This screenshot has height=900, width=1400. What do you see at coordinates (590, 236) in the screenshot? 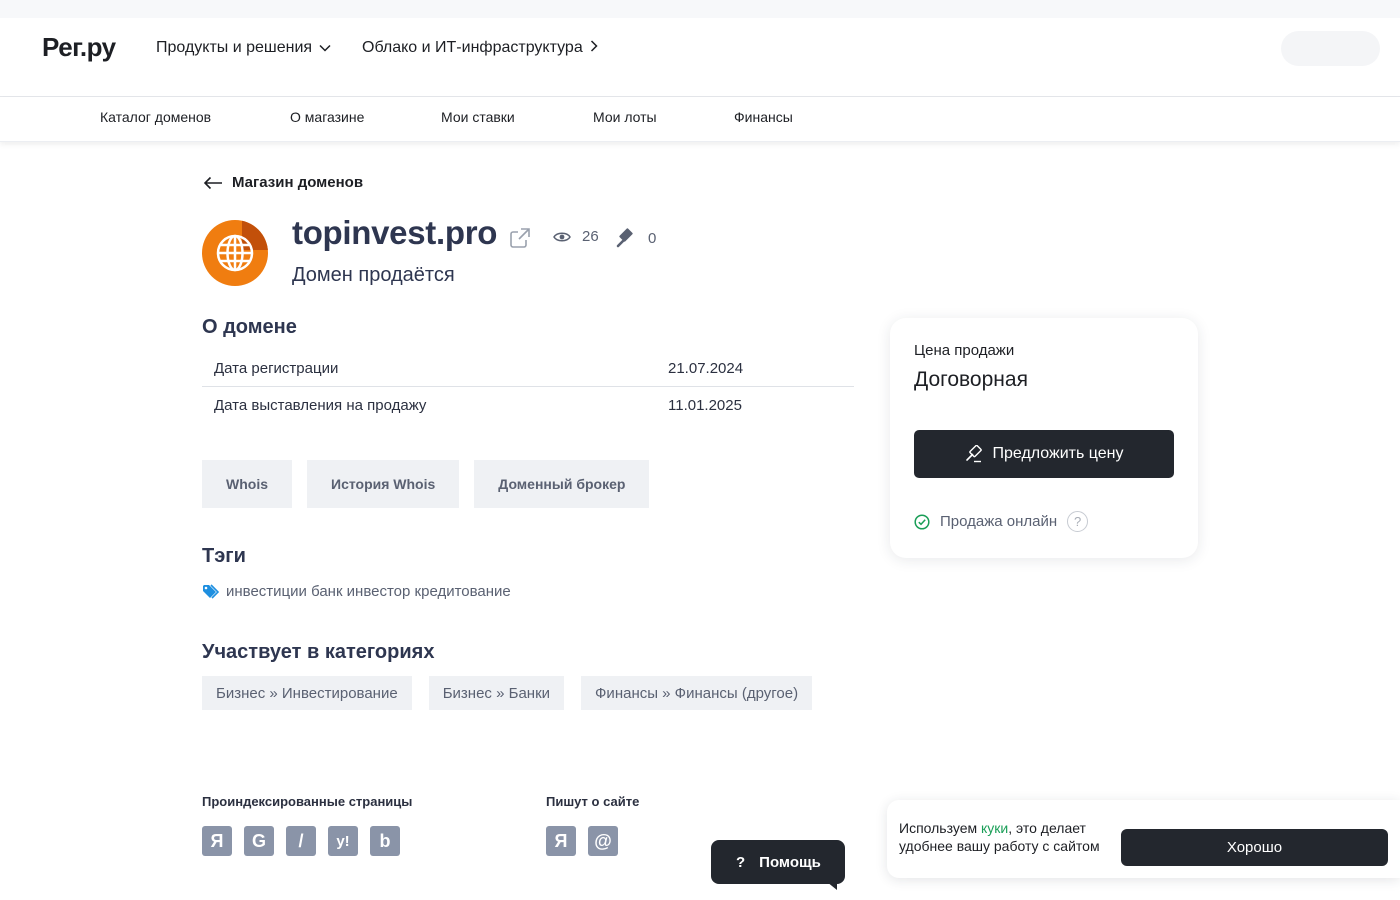
I see `views-count: 26` at bounding box center [590, 236].